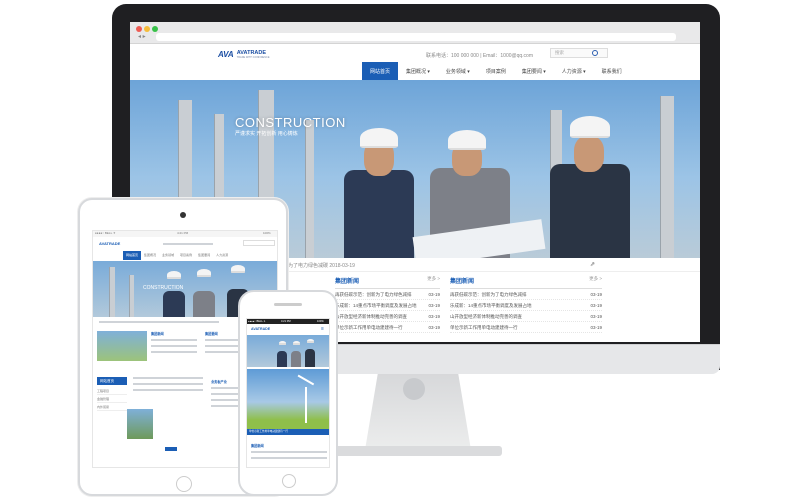 Image resolution: width=800 pixels, height=500 pixels. I want to click on tablet-hero-title: CONSTRUCTION, so click(163, 288).